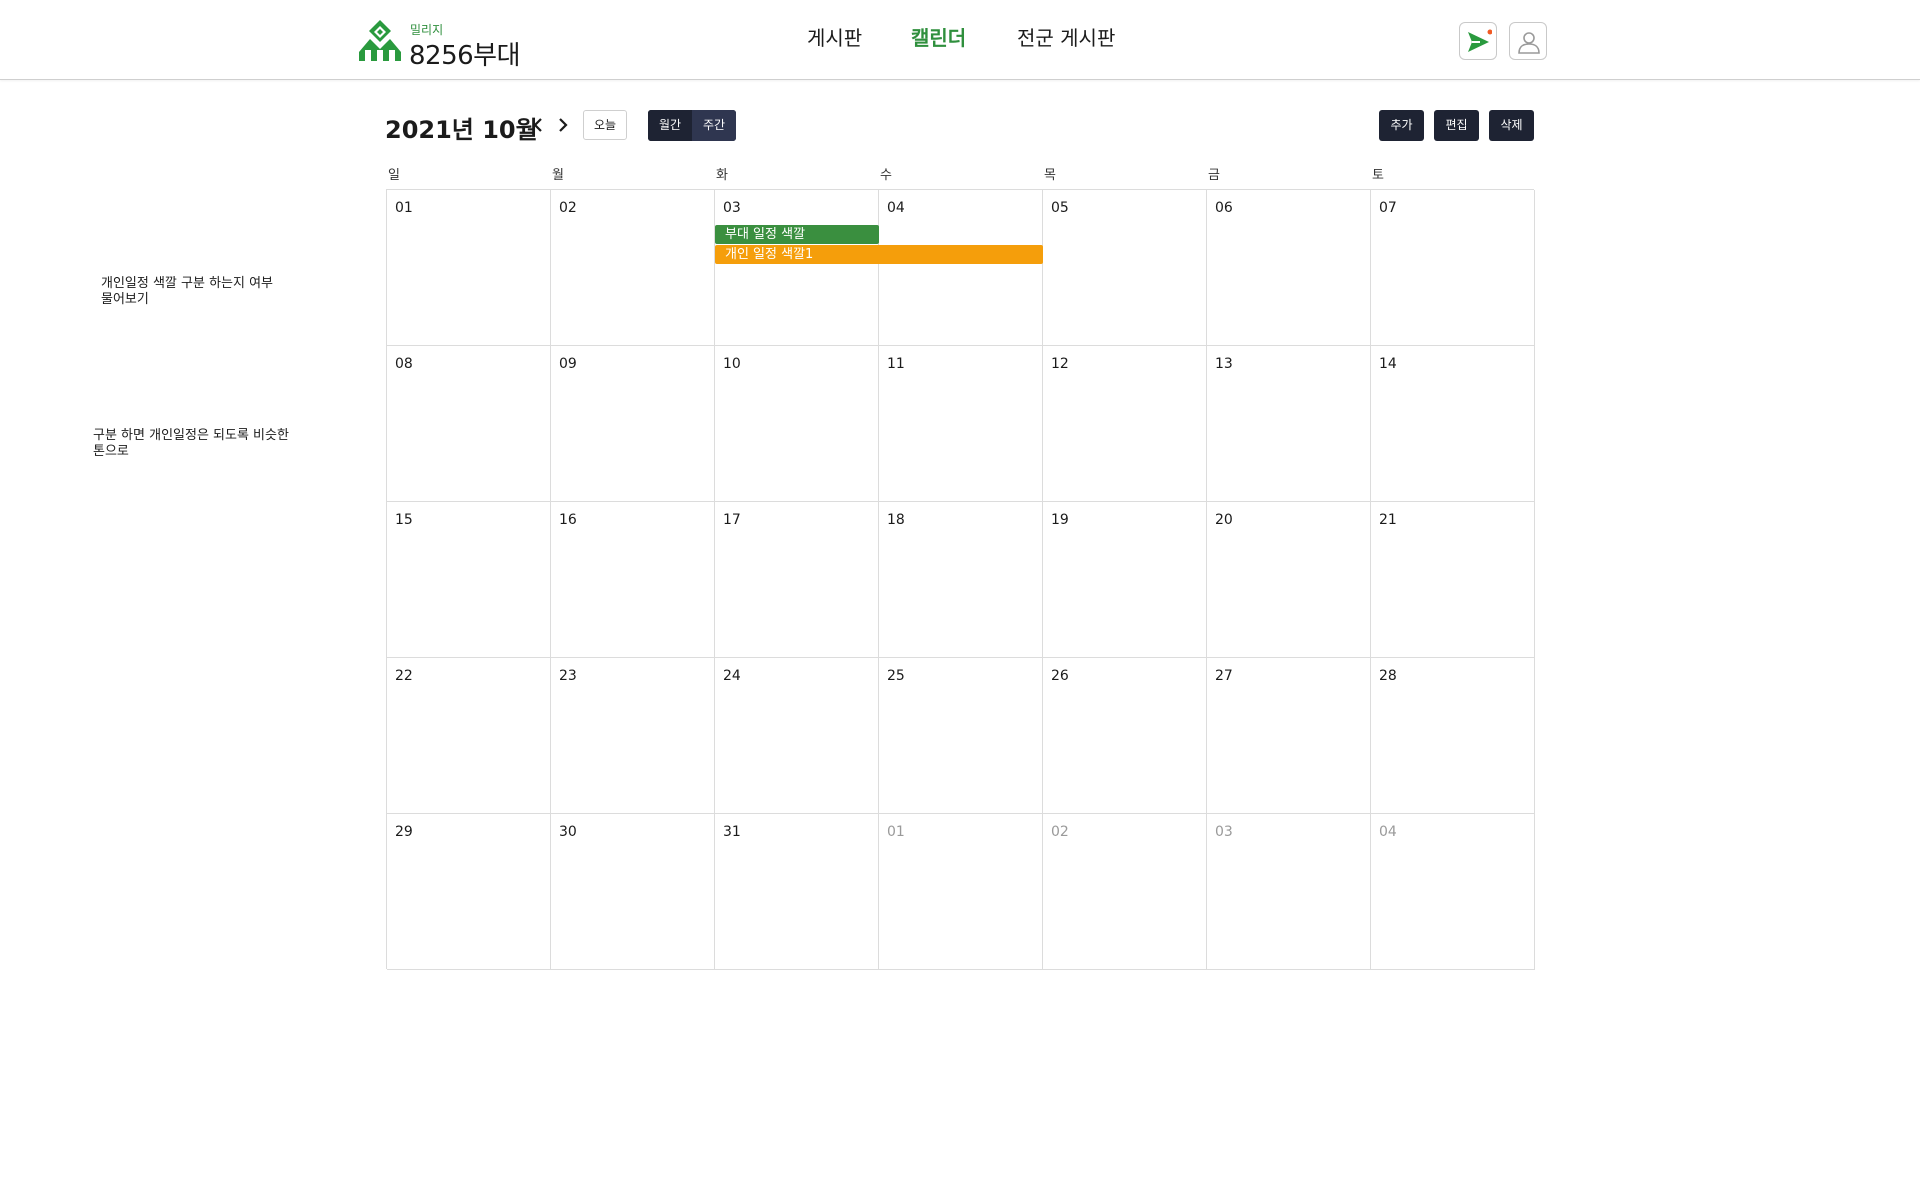 This screenshot has height=1200, width=1920. Describe the element at coordinates (938, 36) in the screenshot. I see `nav-item-calendar: 캘린더` at that location.